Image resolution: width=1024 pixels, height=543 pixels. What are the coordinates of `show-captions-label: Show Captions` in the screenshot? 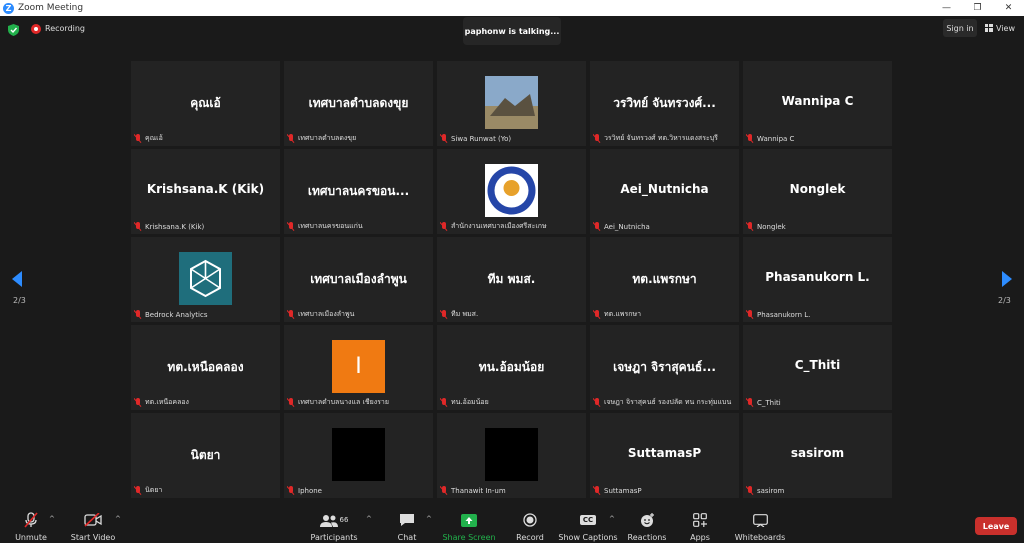 It's located at (588, 537).